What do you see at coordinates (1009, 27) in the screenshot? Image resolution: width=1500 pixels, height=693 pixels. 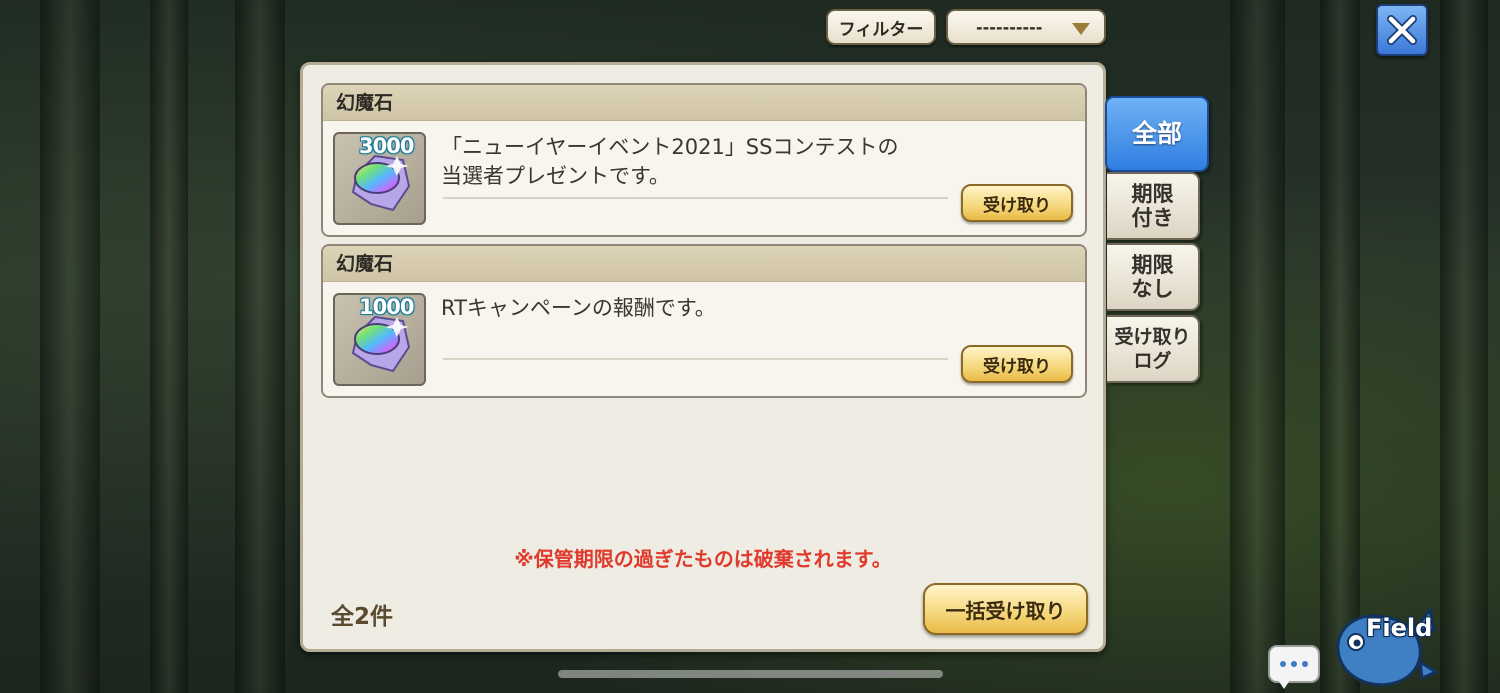 I see `filter-select-value: ----------` at bounding box center [1009, 27].